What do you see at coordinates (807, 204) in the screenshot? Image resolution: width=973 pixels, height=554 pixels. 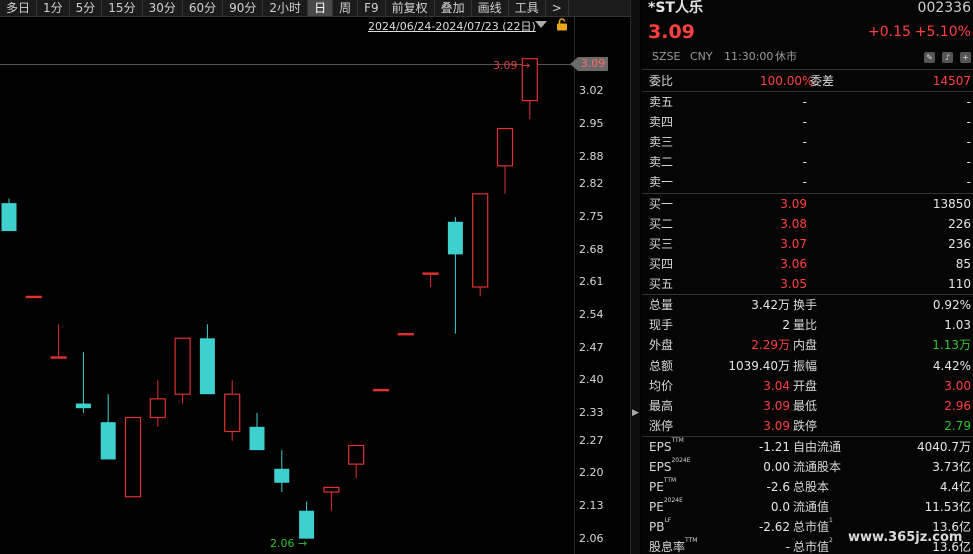 I see `order-book-row: 买一 3.09 13850` at bounding box center [807, 204].